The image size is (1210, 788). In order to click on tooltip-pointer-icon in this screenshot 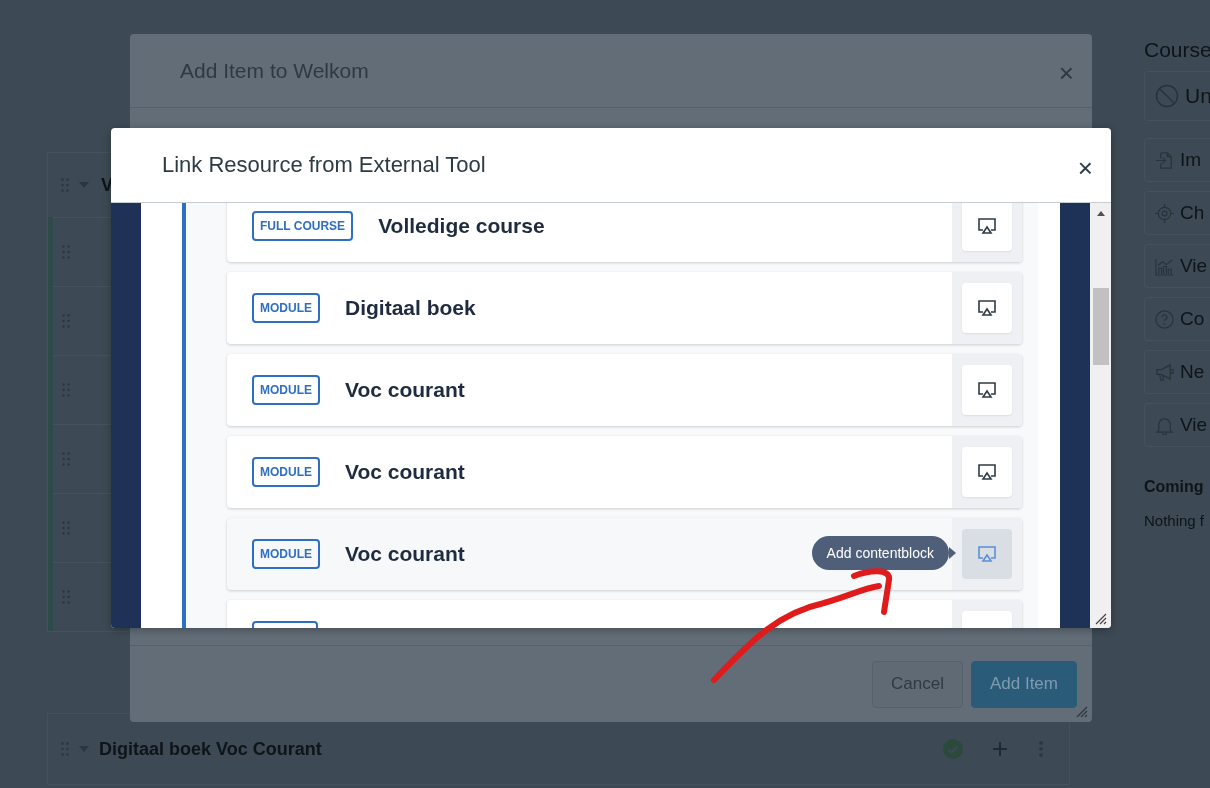, I will do `click(952, 553)`.